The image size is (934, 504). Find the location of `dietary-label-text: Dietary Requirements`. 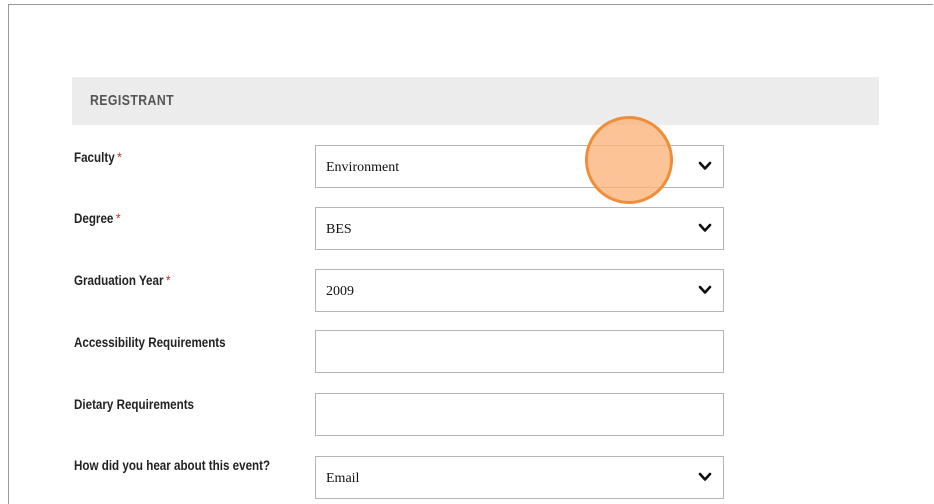

dietary-label-text: Dietary Requirements is located at coordinates (134, 404).